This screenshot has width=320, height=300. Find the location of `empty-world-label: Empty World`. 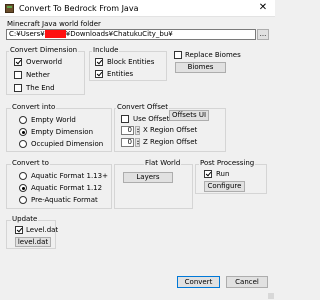

empty-world-label: Empty World is located at coordinates (53, 120).